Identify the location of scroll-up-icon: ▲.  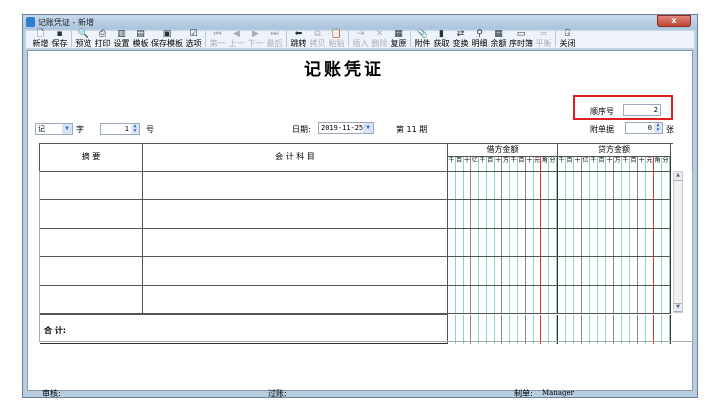
(678, 176).